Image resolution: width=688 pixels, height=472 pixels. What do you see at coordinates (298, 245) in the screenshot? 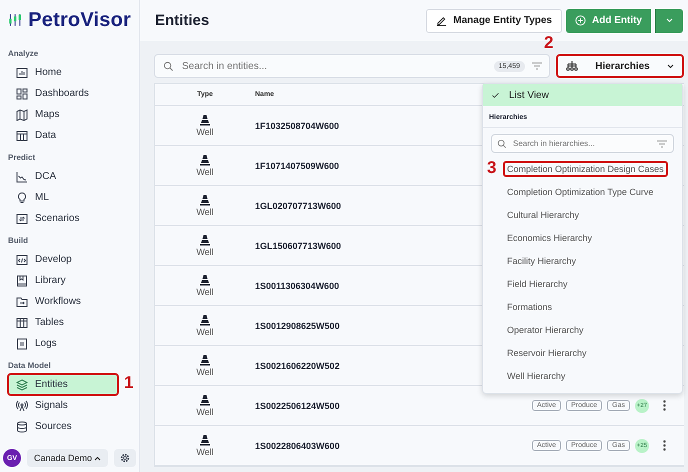
I see `entity-name: 1GL150607713W600` at bounding box center [298, 245].